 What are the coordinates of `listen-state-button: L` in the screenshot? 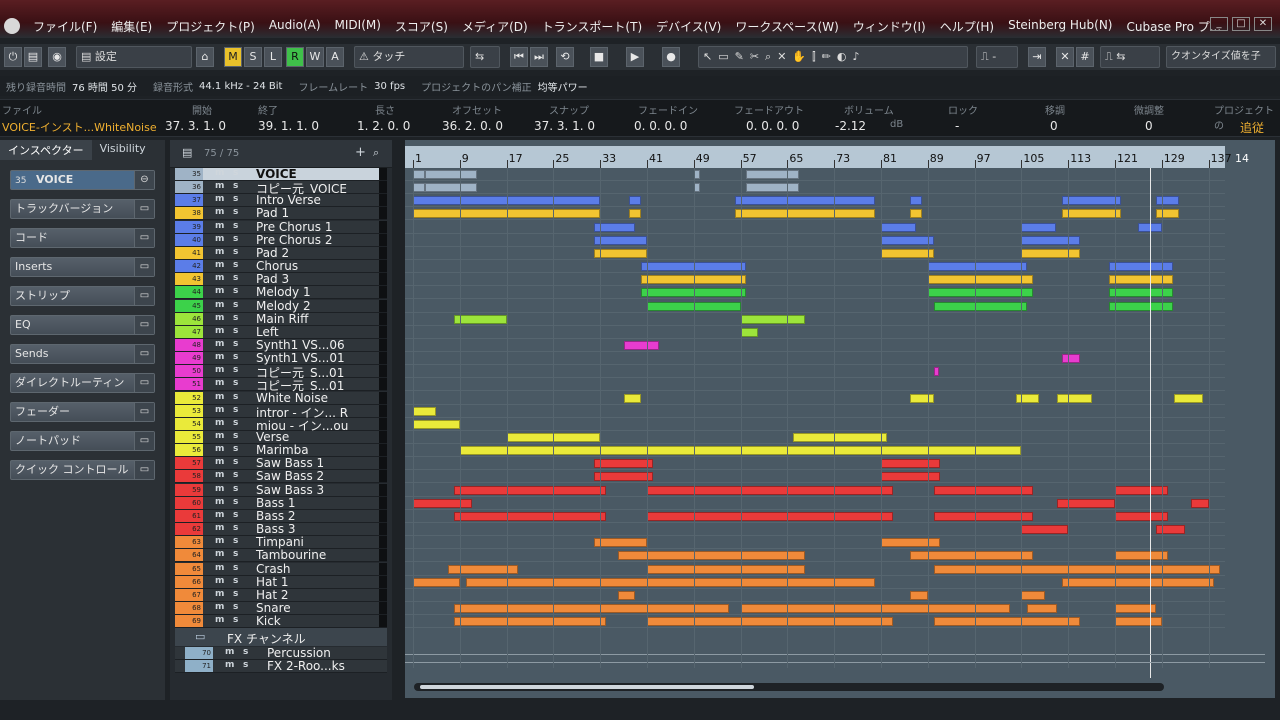 It's located at (273, 57).